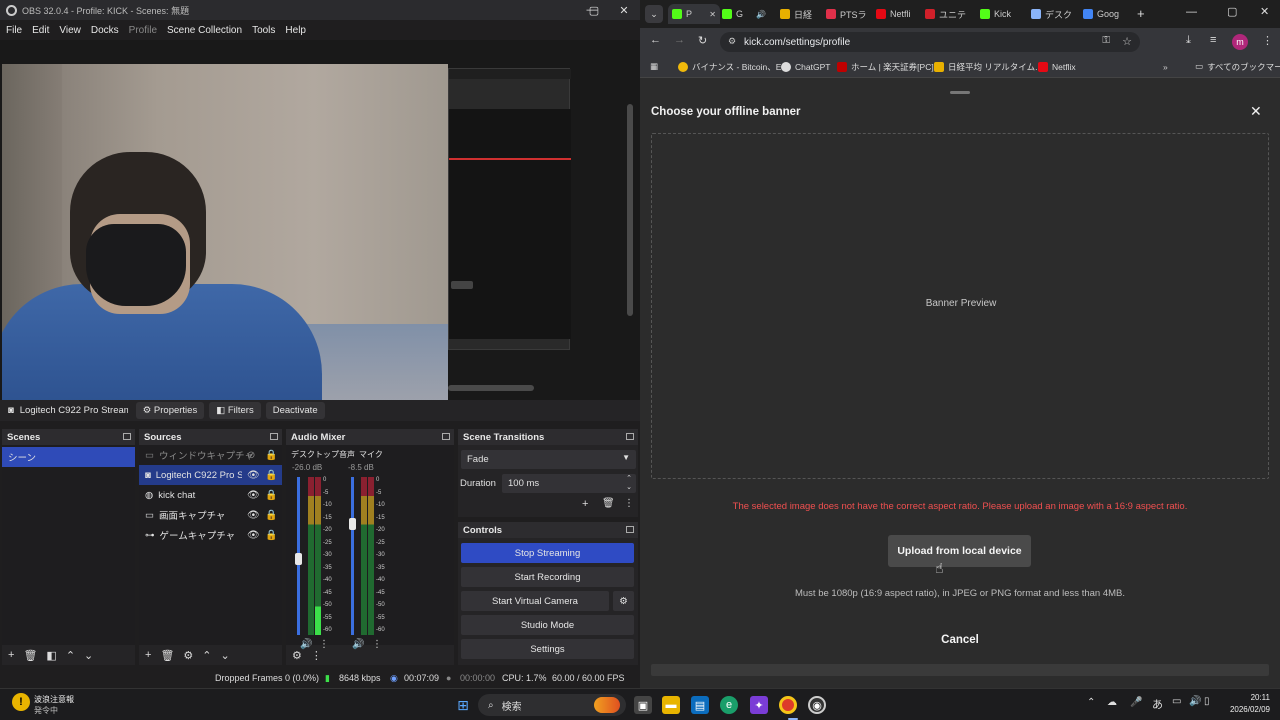 This screenshot has height=720, width=1280. Describe the element at coordinates (210, 475) in the screenshot. I see `source-item: ◙Logitech C922 Pro Stre👁🔒` at that location.